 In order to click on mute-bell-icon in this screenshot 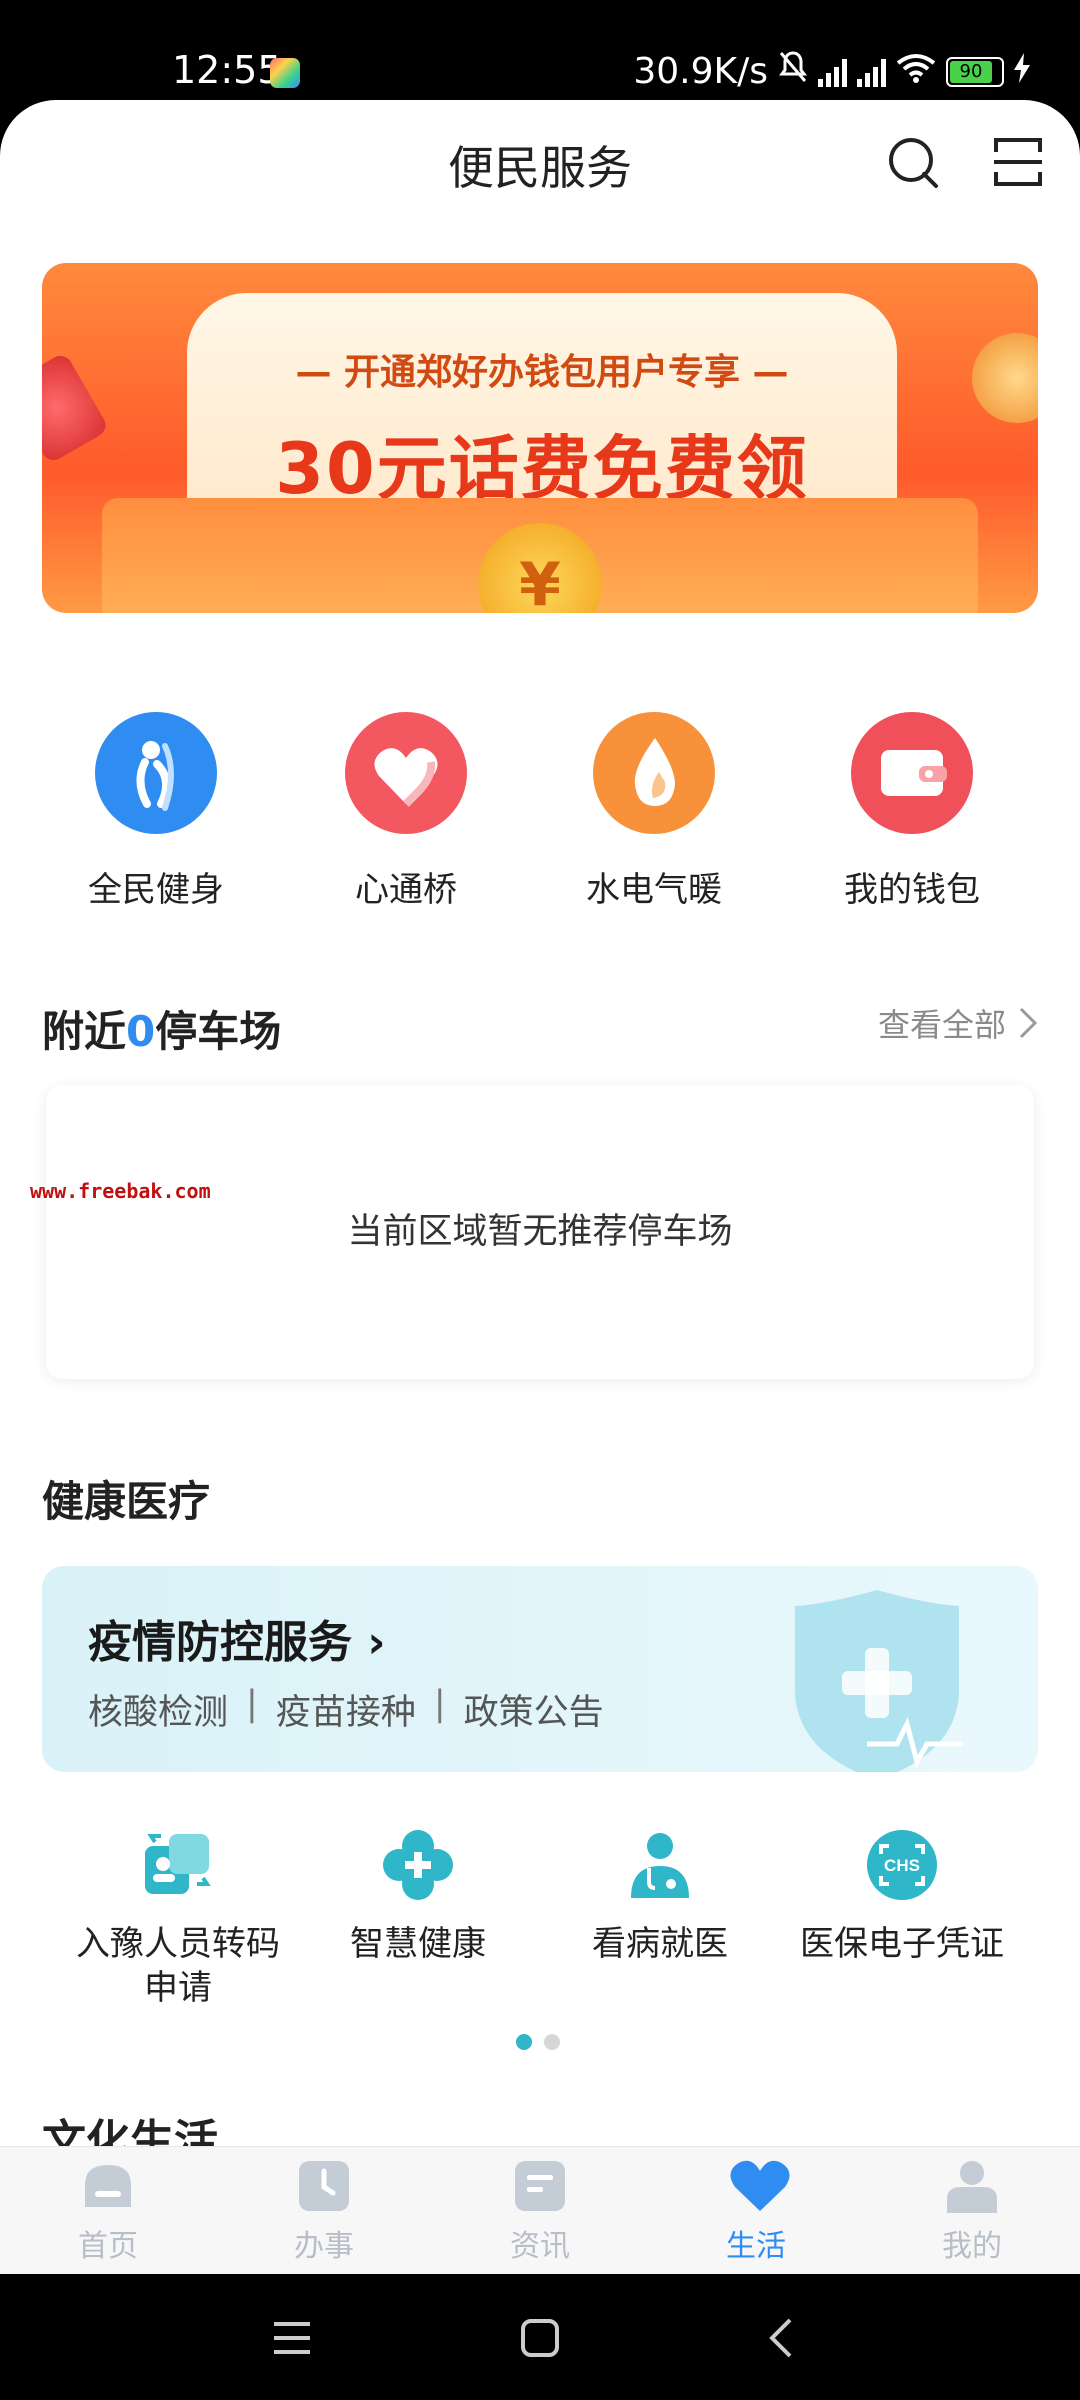, I will do `click(793, 71)`.